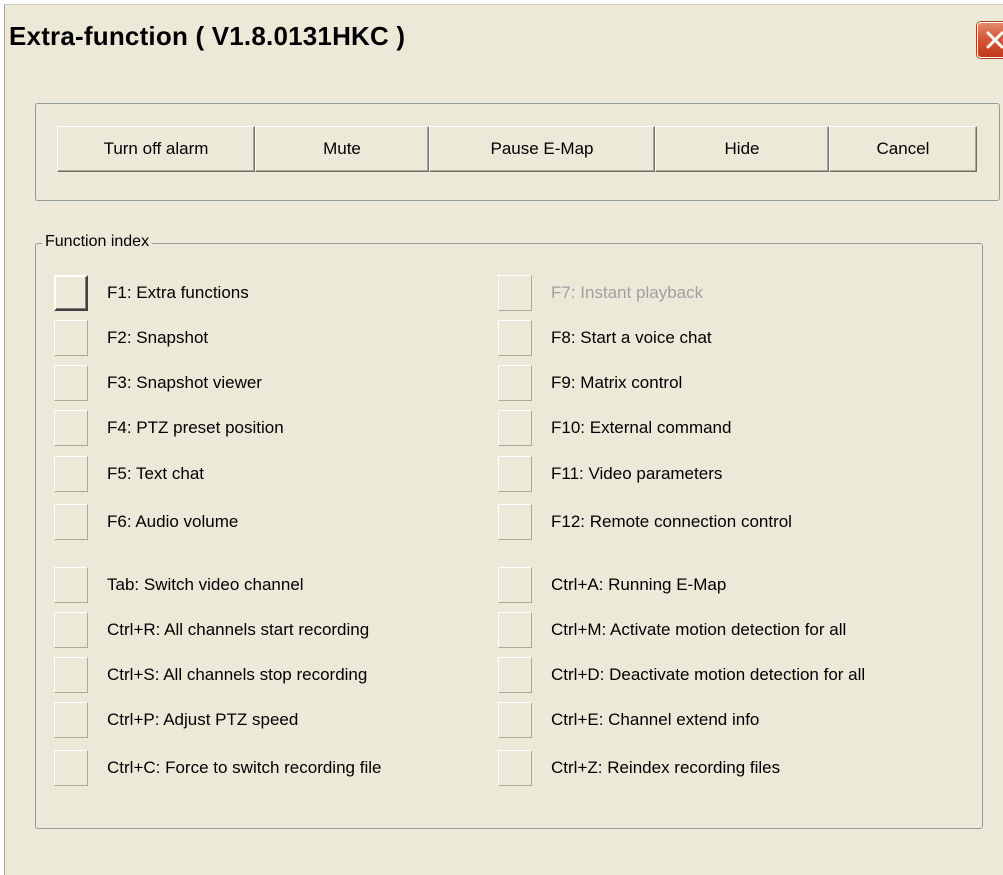 The width and height of the screenshot is (1003, 875). I want to click on function-item-tab: Tab: Switch video channel, so click(179, 585).